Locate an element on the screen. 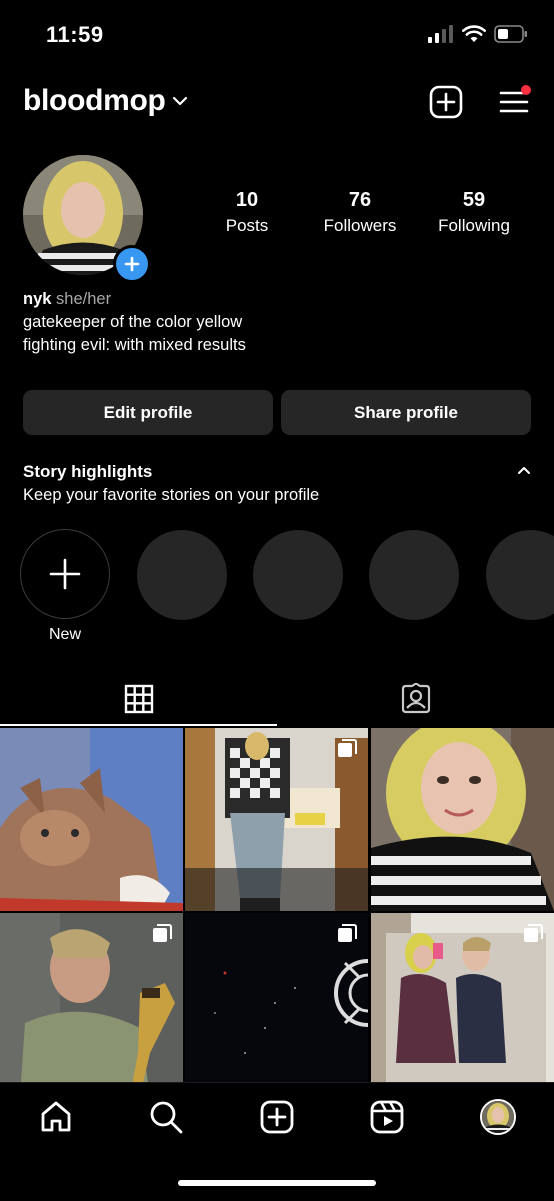 This screenshot has width=554, height=1201. nav-home is located at coordinates (56, 1117).